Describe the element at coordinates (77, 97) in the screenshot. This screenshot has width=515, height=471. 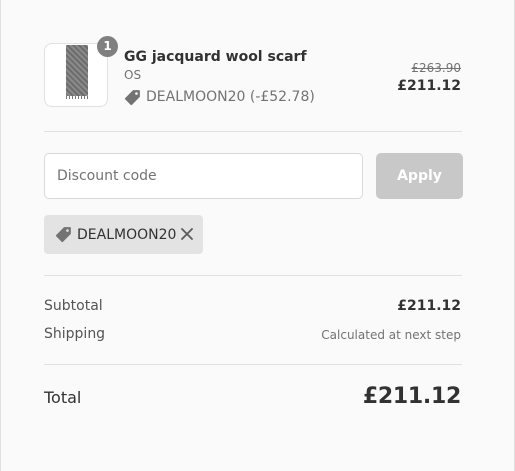
I see `scarf-fringe` at that location.